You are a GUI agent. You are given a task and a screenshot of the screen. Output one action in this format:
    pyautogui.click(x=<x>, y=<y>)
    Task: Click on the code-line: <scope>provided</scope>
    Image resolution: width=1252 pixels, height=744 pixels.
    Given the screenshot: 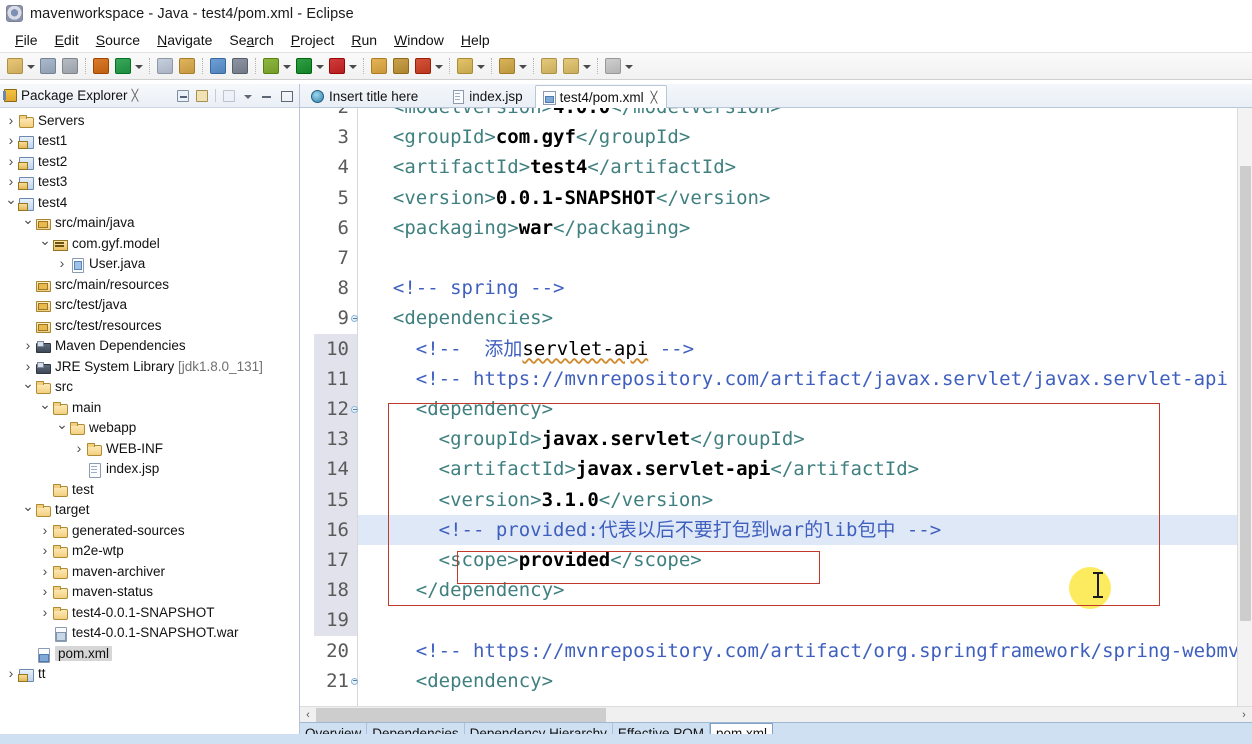 What is the action you would take?
    pyautogui.click(x=805, y=560)
    